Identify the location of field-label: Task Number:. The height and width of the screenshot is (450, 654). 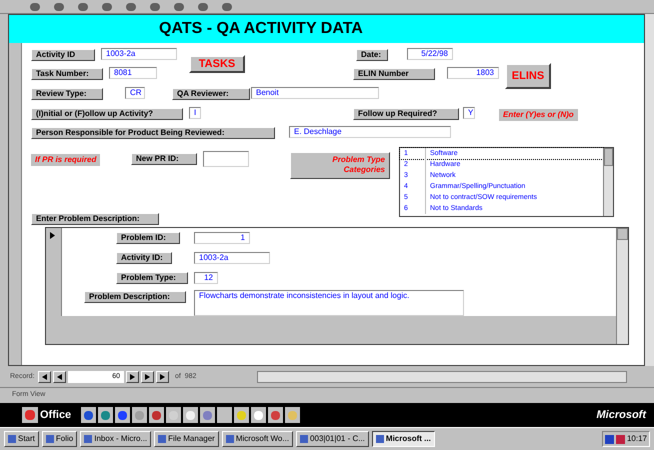
(67, 74).